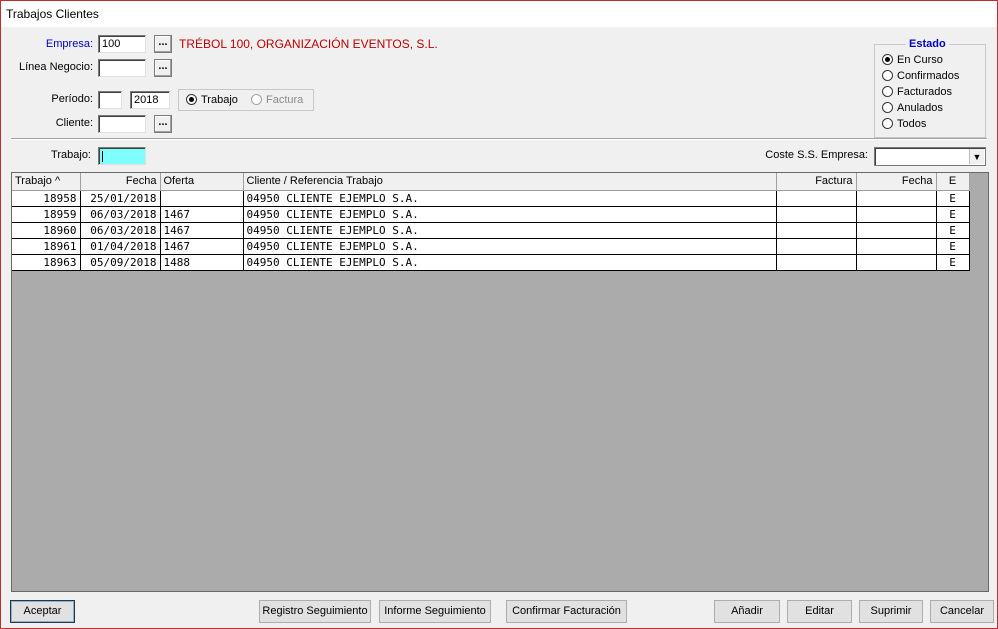  Describe the element at coordinates (246, 100) in the screenshot. I see `periodo-mode-group: Trabajo Factura` at that location.